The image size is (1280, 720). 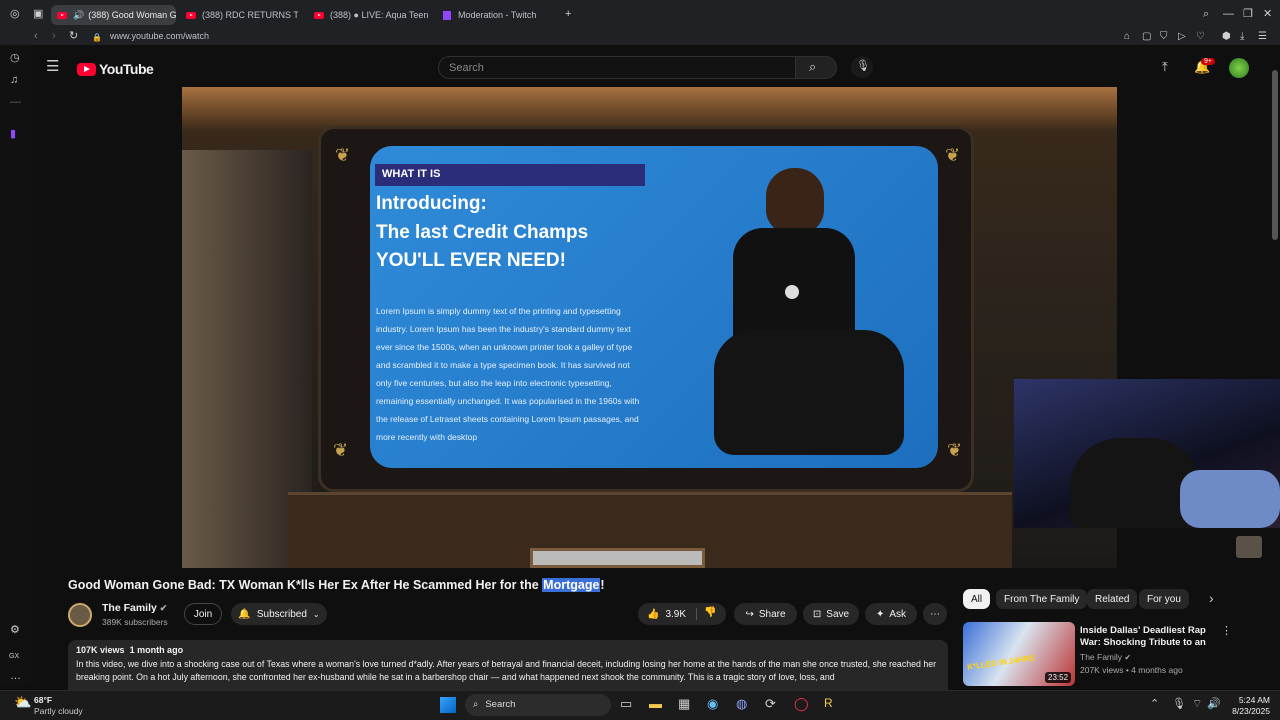 I want to click on dislike-icon: 👎, so click(x=710, y=612).